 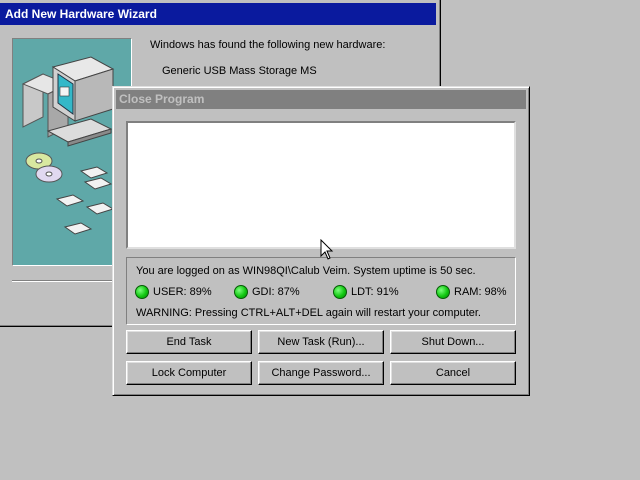 I want to click on mouse-pointer-icon, so click(x=327, y=249).